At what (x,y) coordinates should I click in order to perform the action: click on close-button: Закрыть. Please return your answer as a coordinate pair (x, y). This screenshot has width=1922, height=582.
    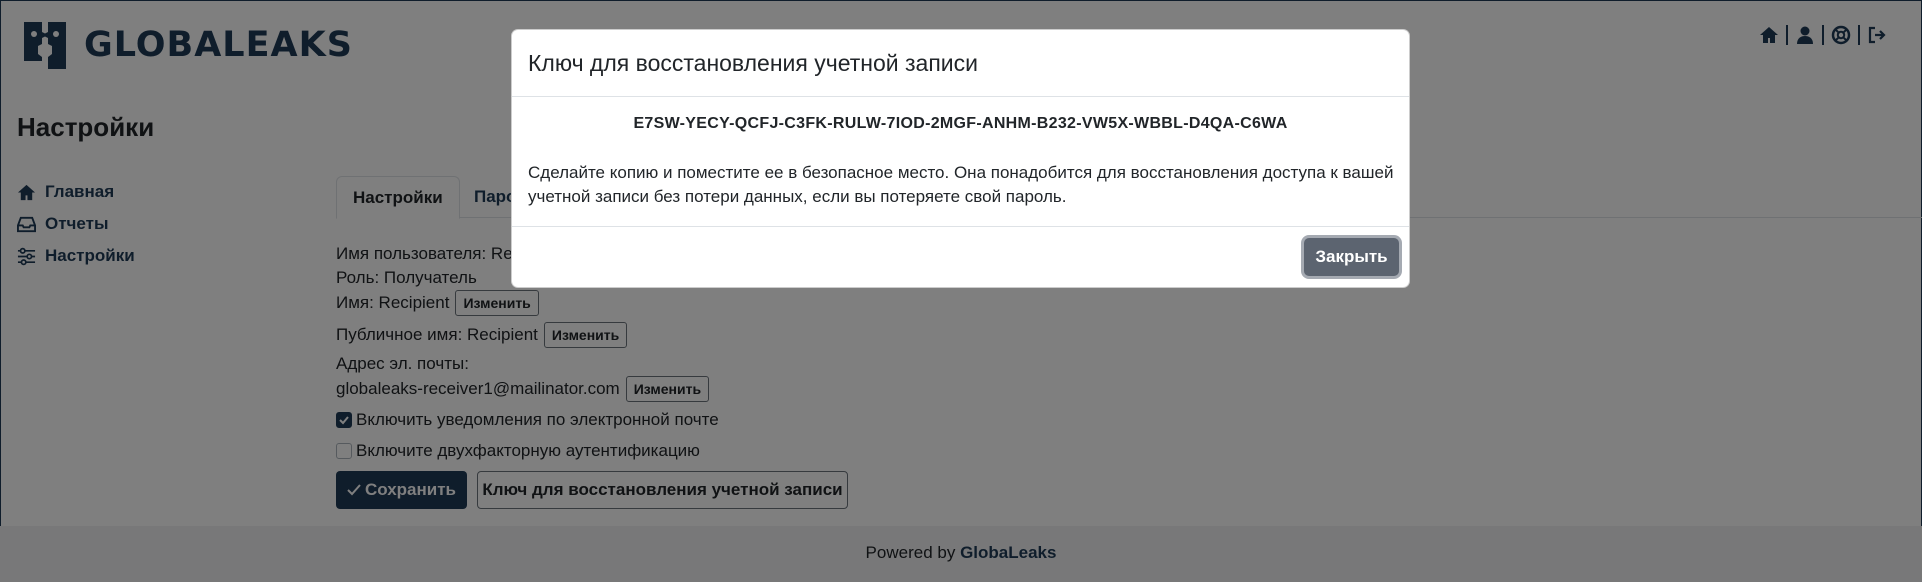
    Looking at the image, I should click on (1351, 257).